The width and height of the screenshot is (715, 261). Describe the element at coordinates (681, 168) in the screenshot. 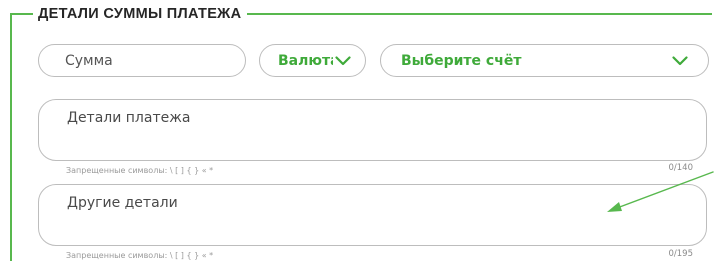

I see `payment-details-character-counter: 0/140` at that location.